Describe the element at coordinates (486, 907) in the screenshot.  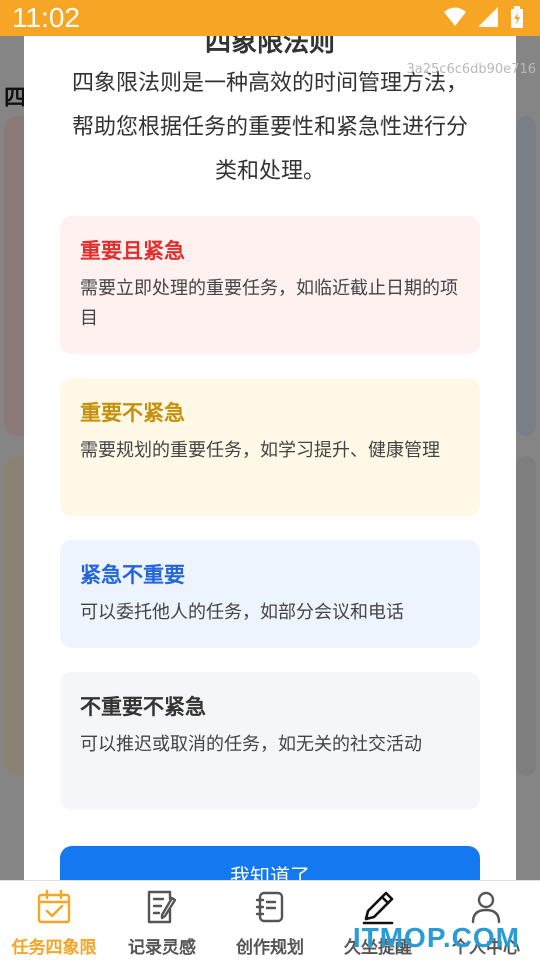
I see `user-icon` at that location.